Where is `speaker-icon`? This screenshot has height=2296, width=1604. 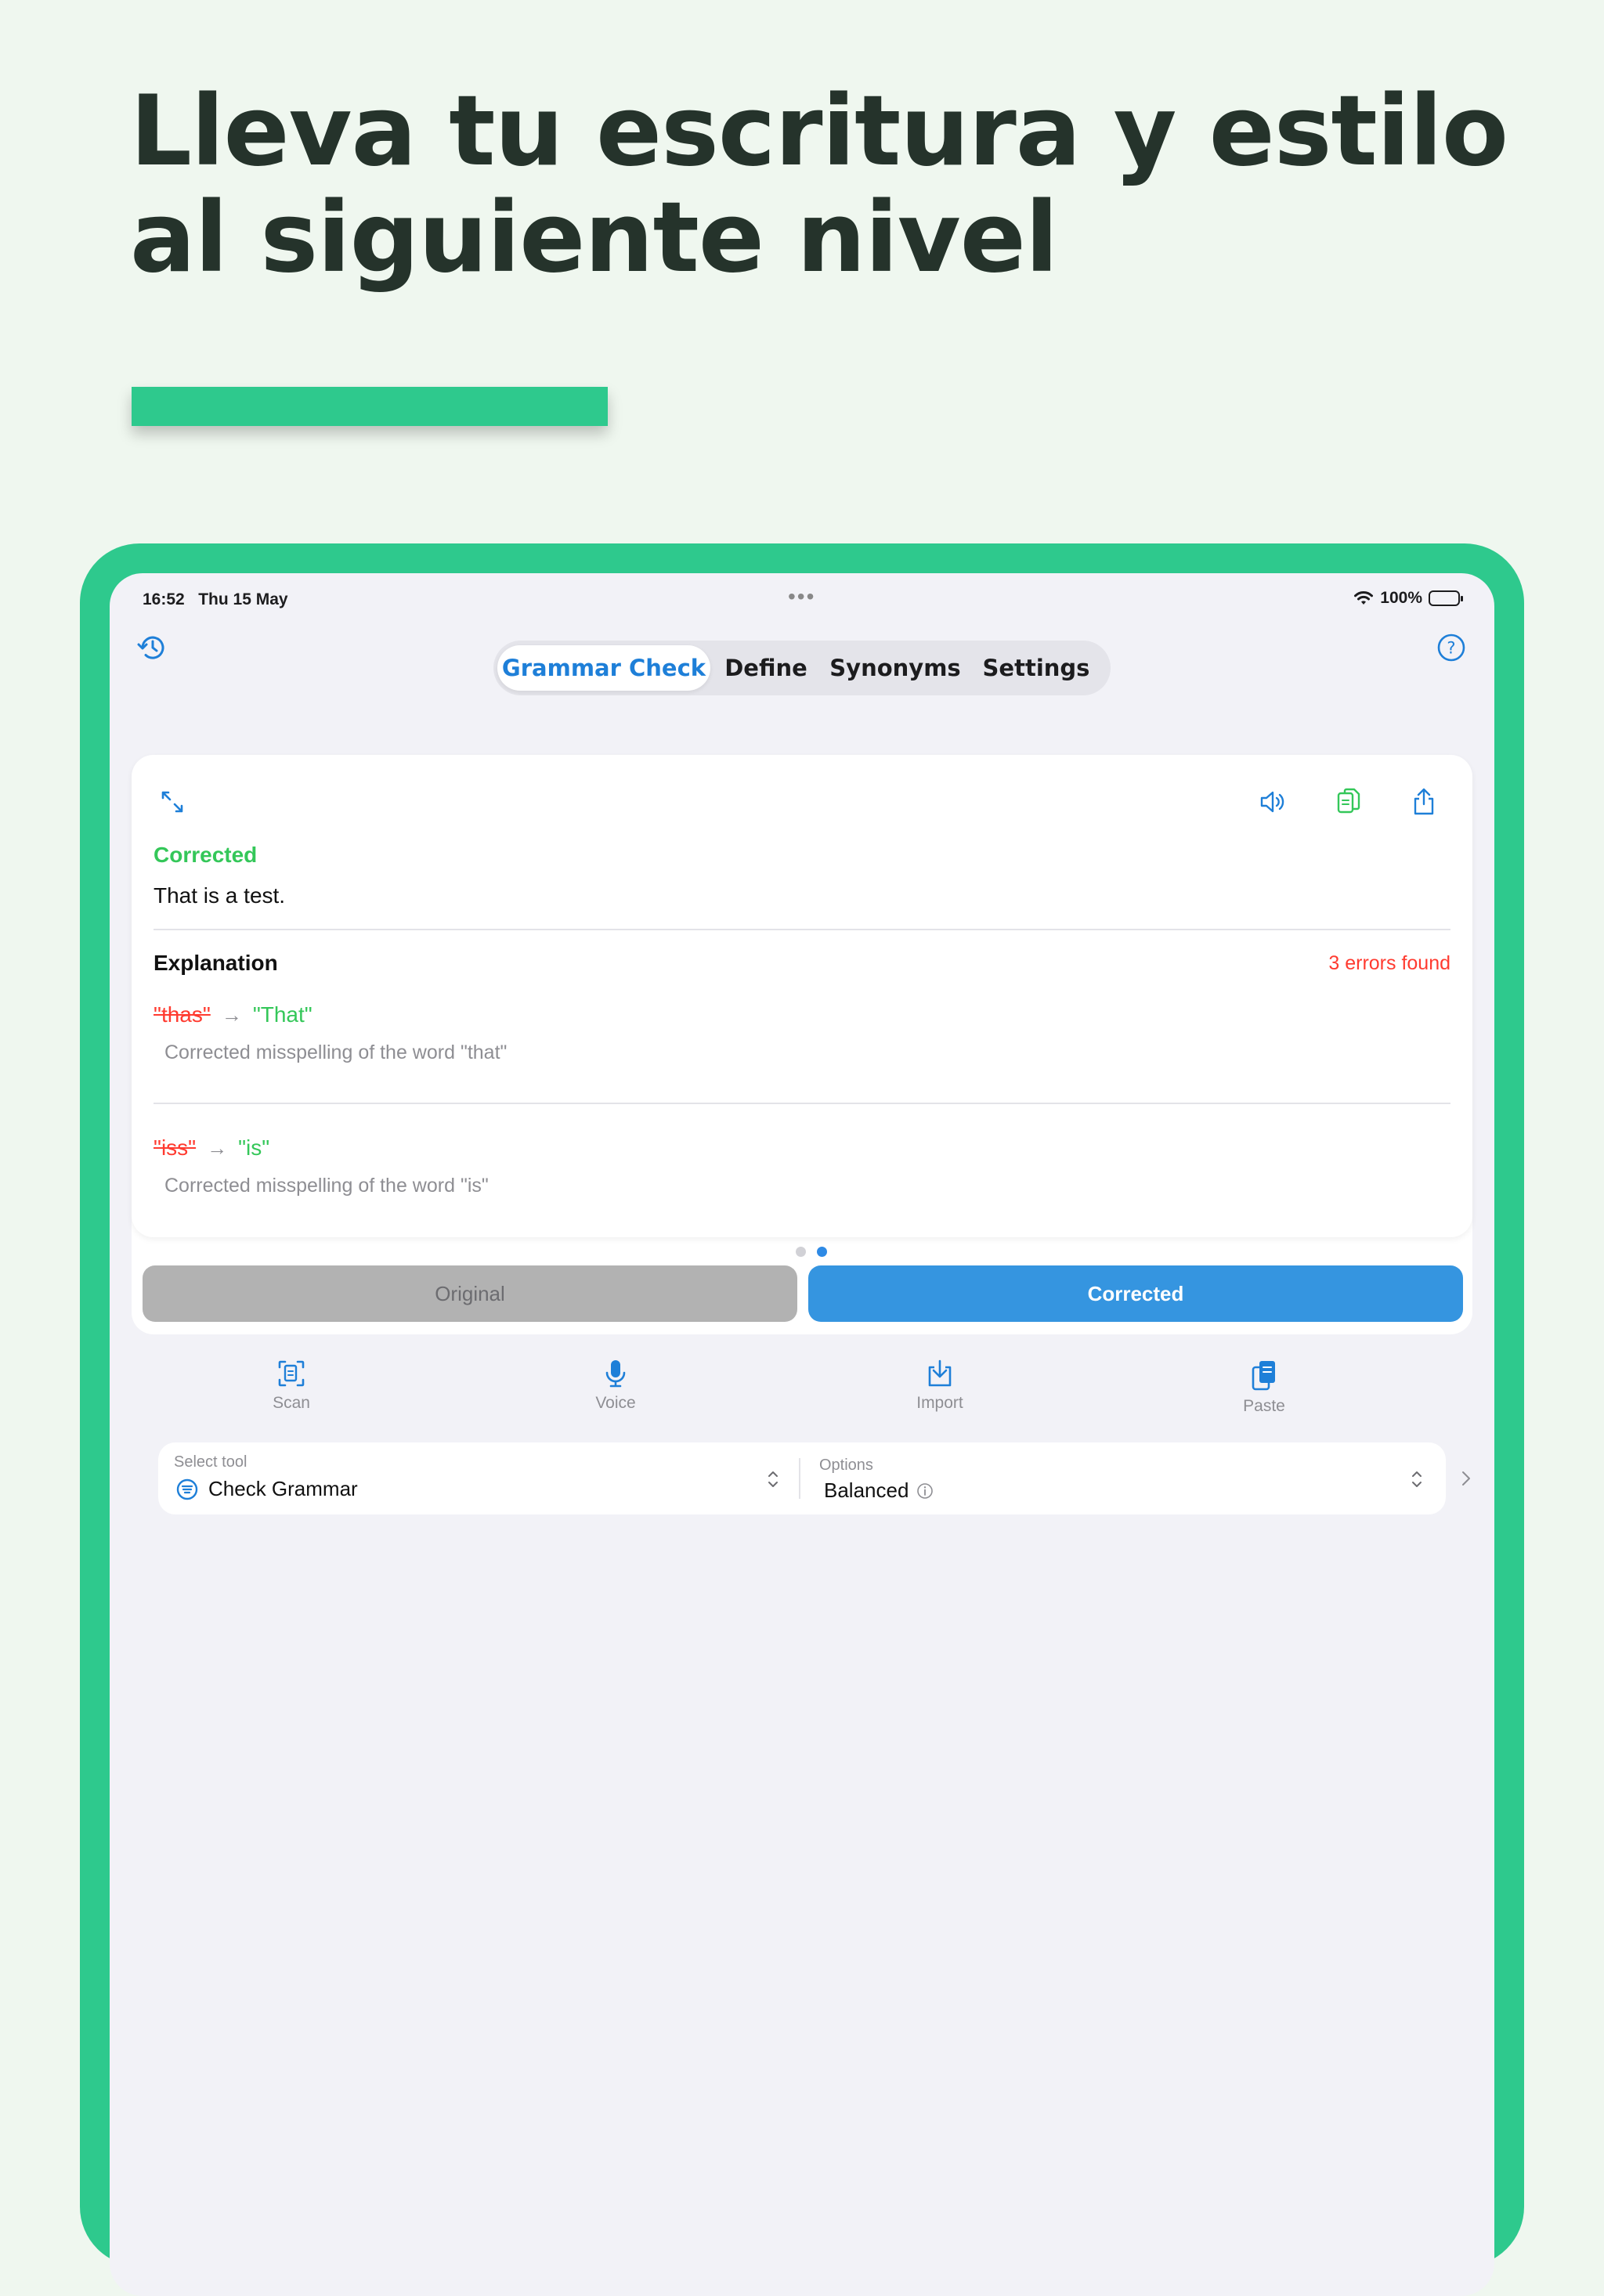 speaker-icon is located at coordinates (1272, 802).